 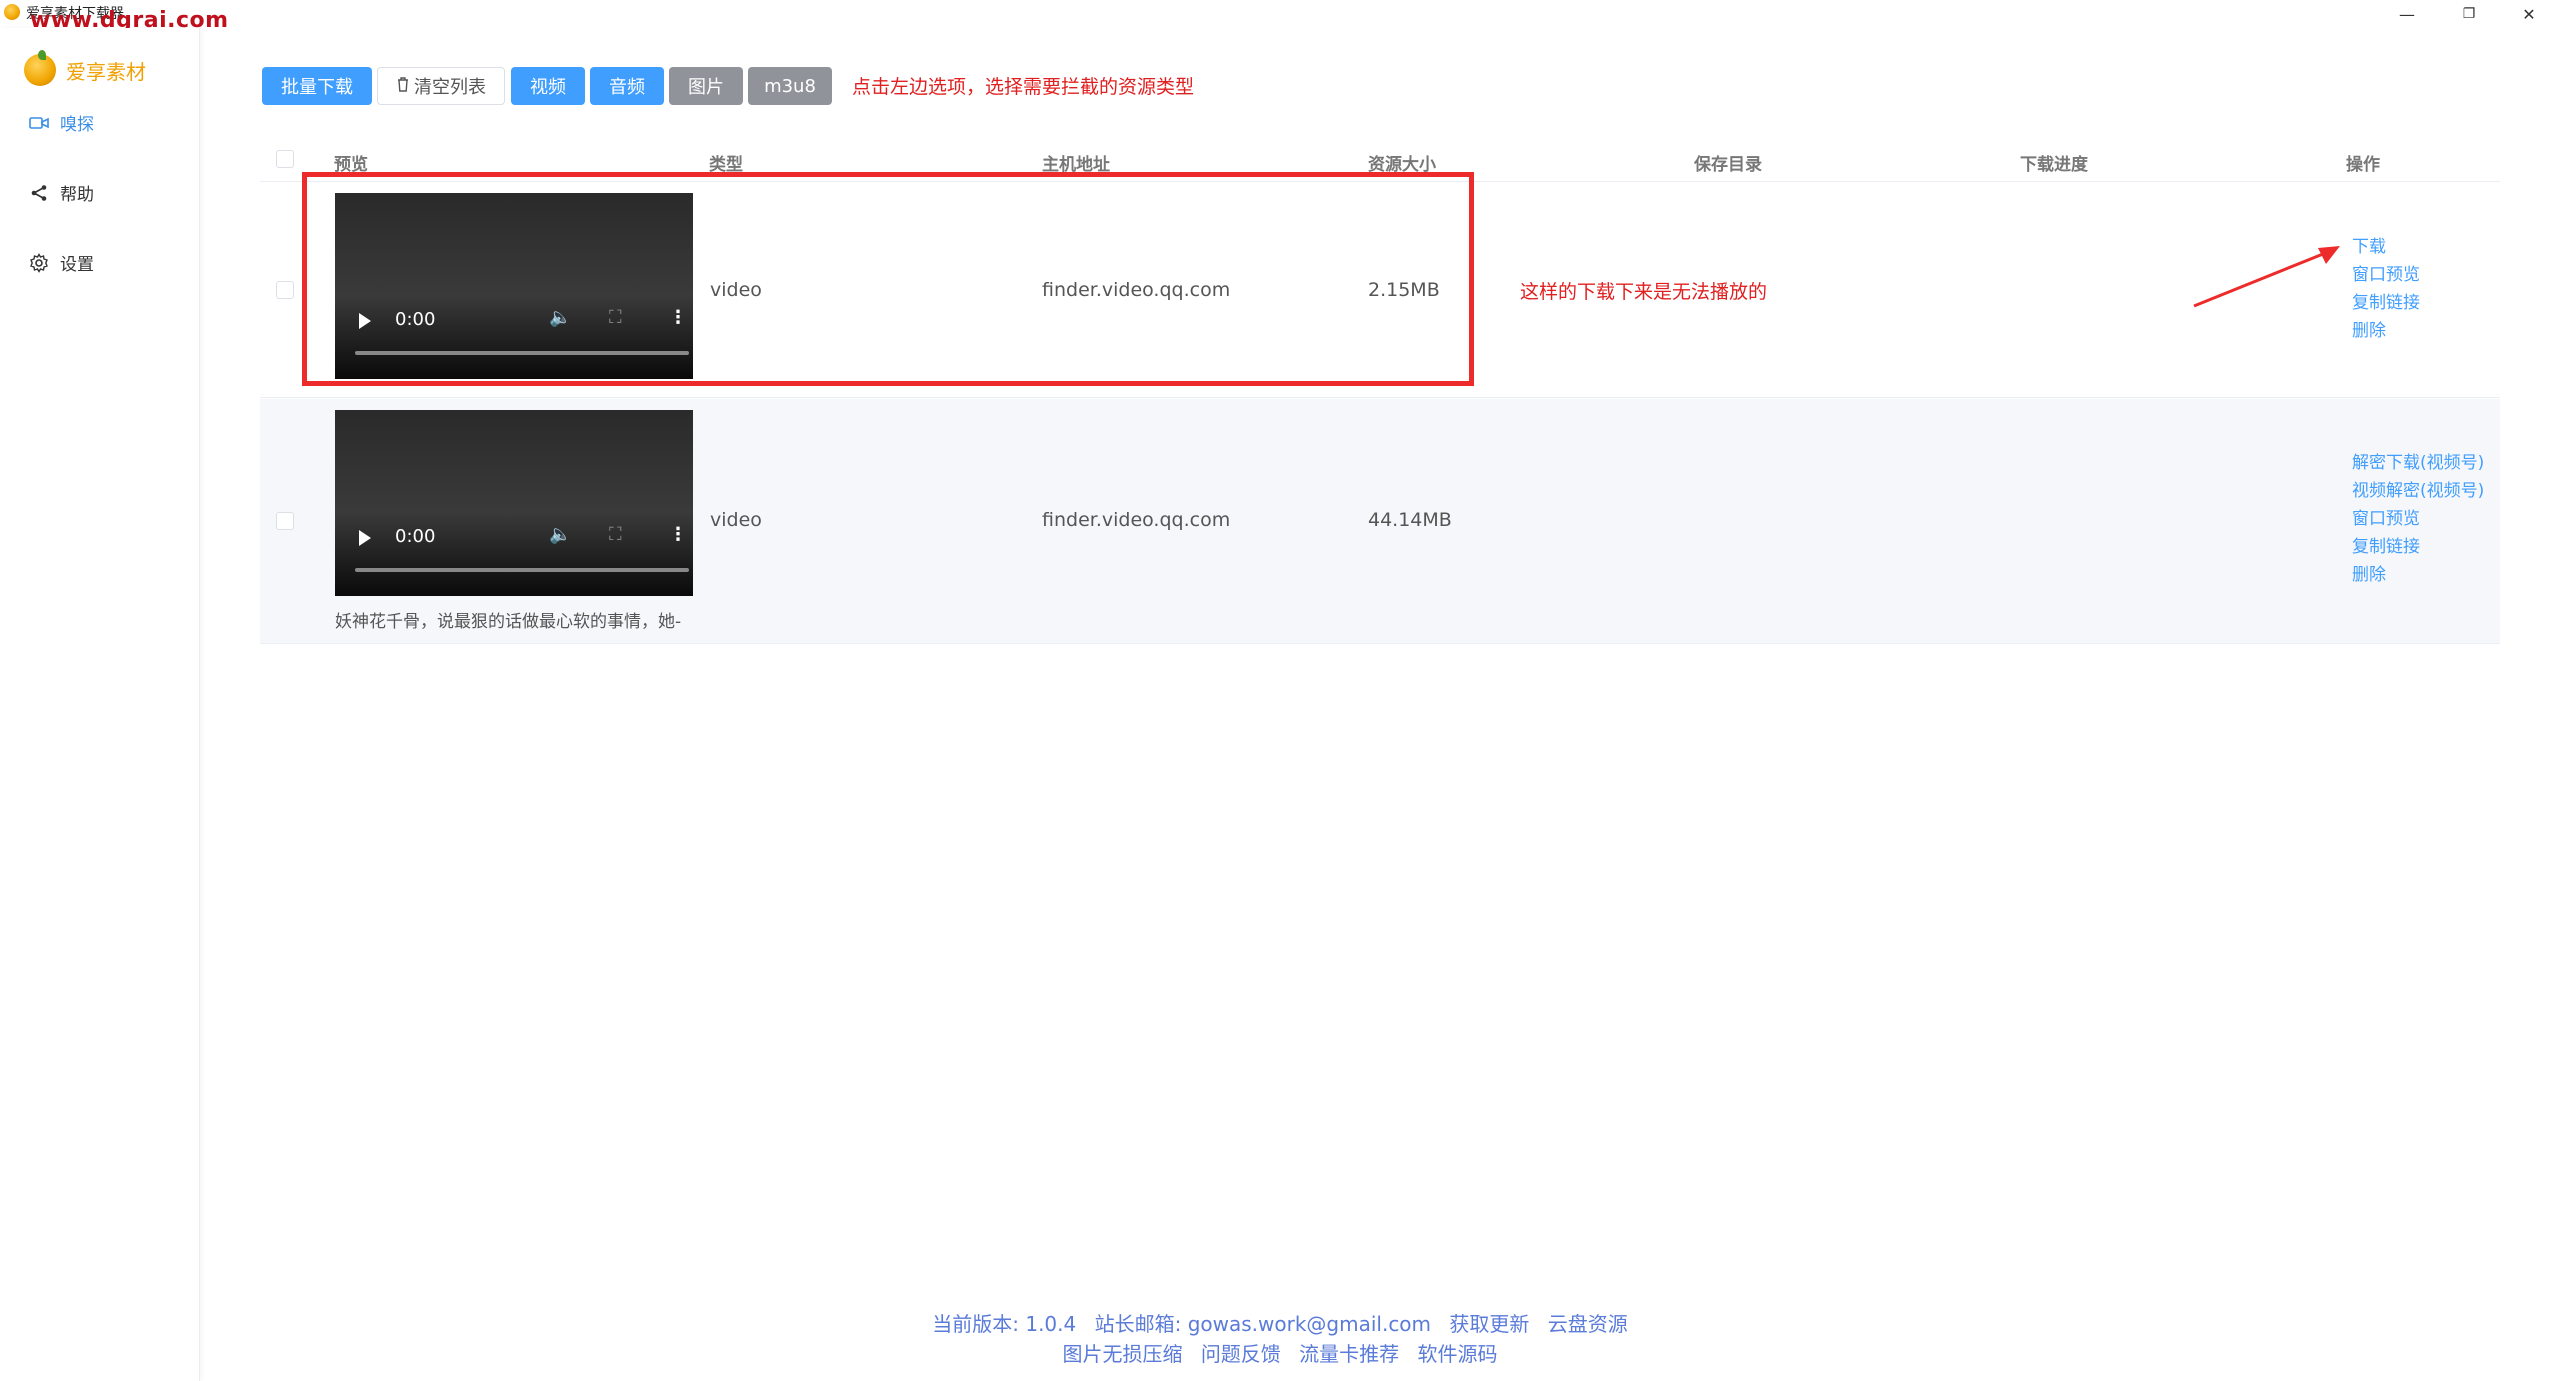 What do you see at coordinates (39, 263) in the screenshot?
I see `gear-icon` at bounding box center [39, 263].